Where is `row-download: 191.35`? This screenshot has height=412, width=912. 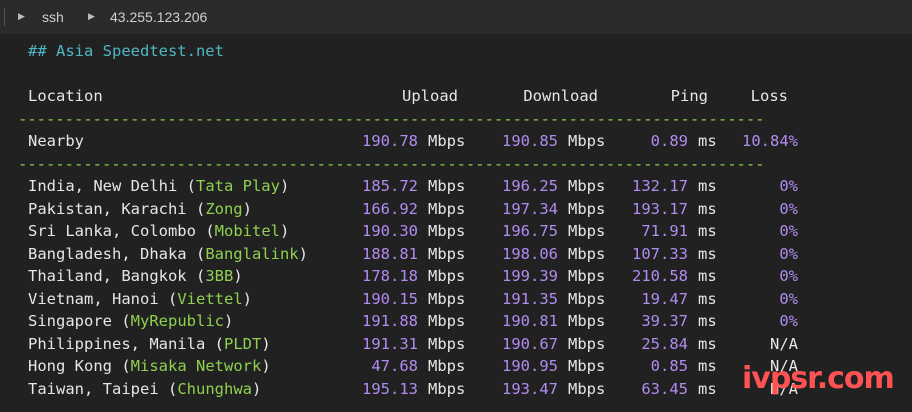 row-download: 191.35 is located at coordinates (530, 298).